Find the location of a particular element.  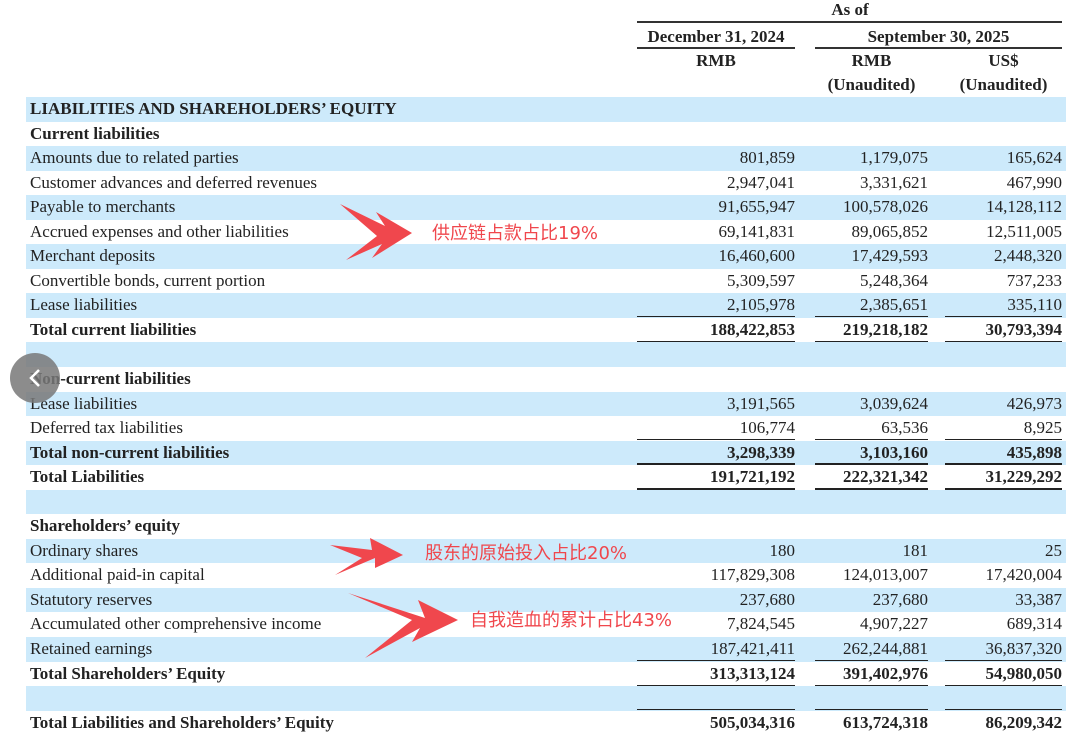

annotation-supply-chain: 供应链占款占比19% is located at coordinates (515, 233).